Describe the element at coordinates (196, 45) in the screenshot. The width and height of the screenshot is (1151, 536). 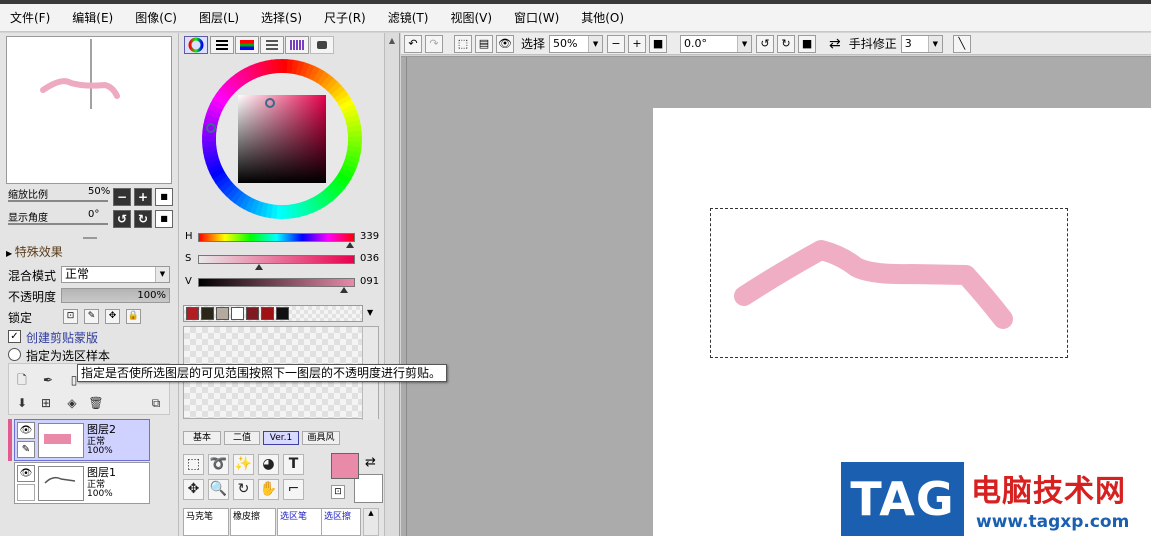
I see `color-wheel-tab` at that location.